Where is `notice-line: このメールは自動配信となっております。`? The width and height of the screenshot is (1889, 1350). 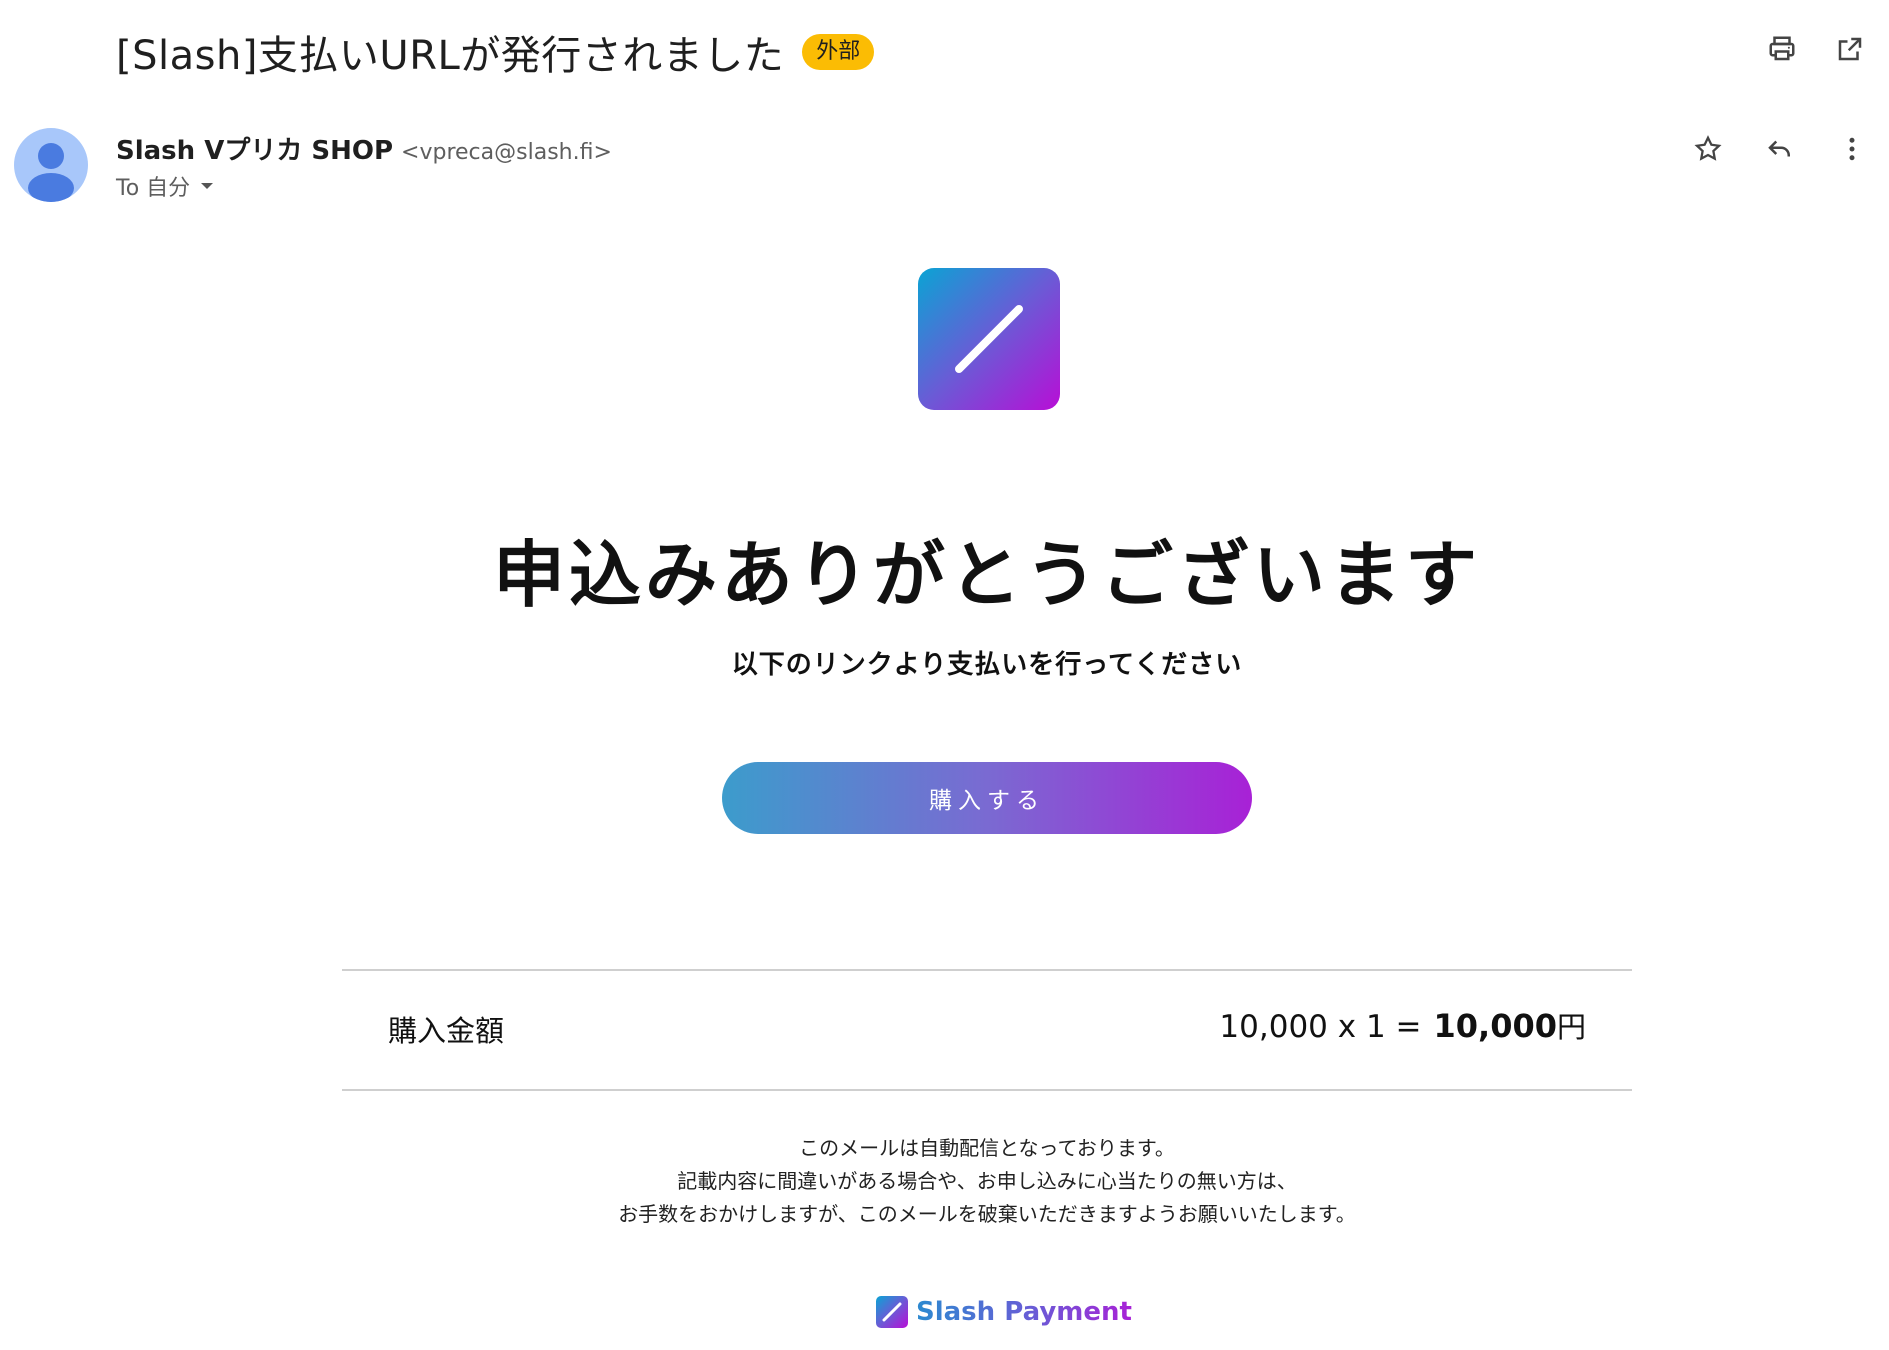
notice-line: このメールは自動配信となっております。 is located at coordinates (987, 1148).